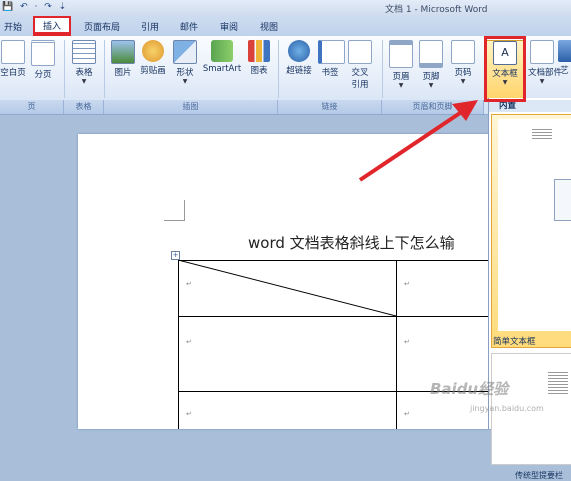 The width and height of the screenshot is (571, 481). I want to click on arrow-shaft, so click(413, 144).